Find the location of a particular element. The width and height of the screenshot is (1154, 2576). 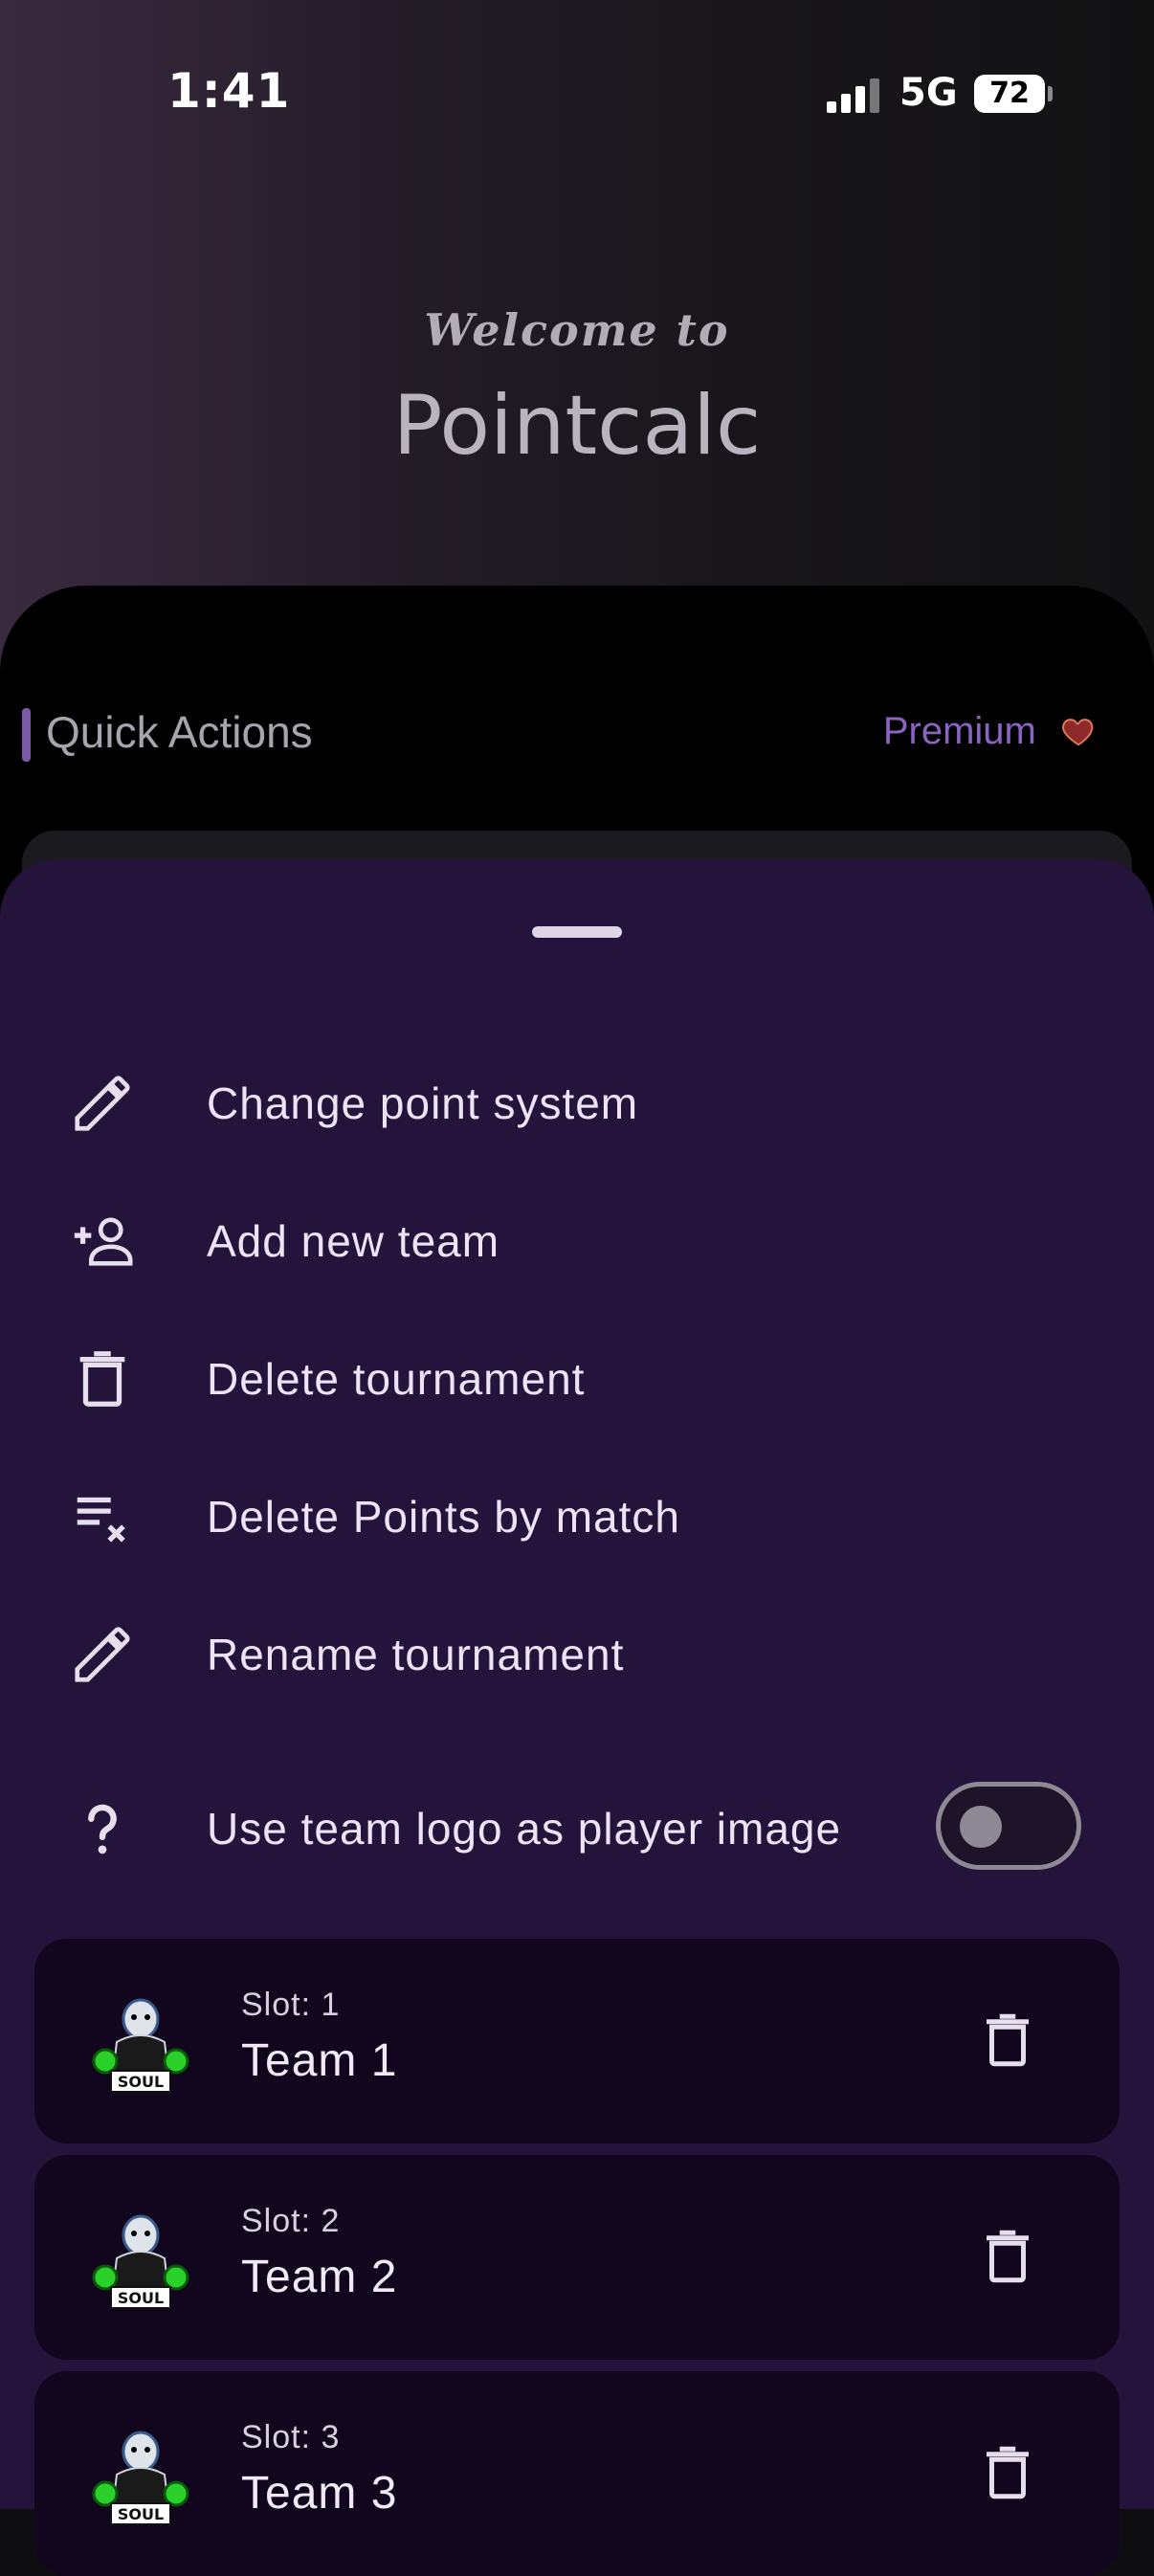

team-card-3: SOUL Slot: 3 Team 3 is located at coordinates (577, 2473).